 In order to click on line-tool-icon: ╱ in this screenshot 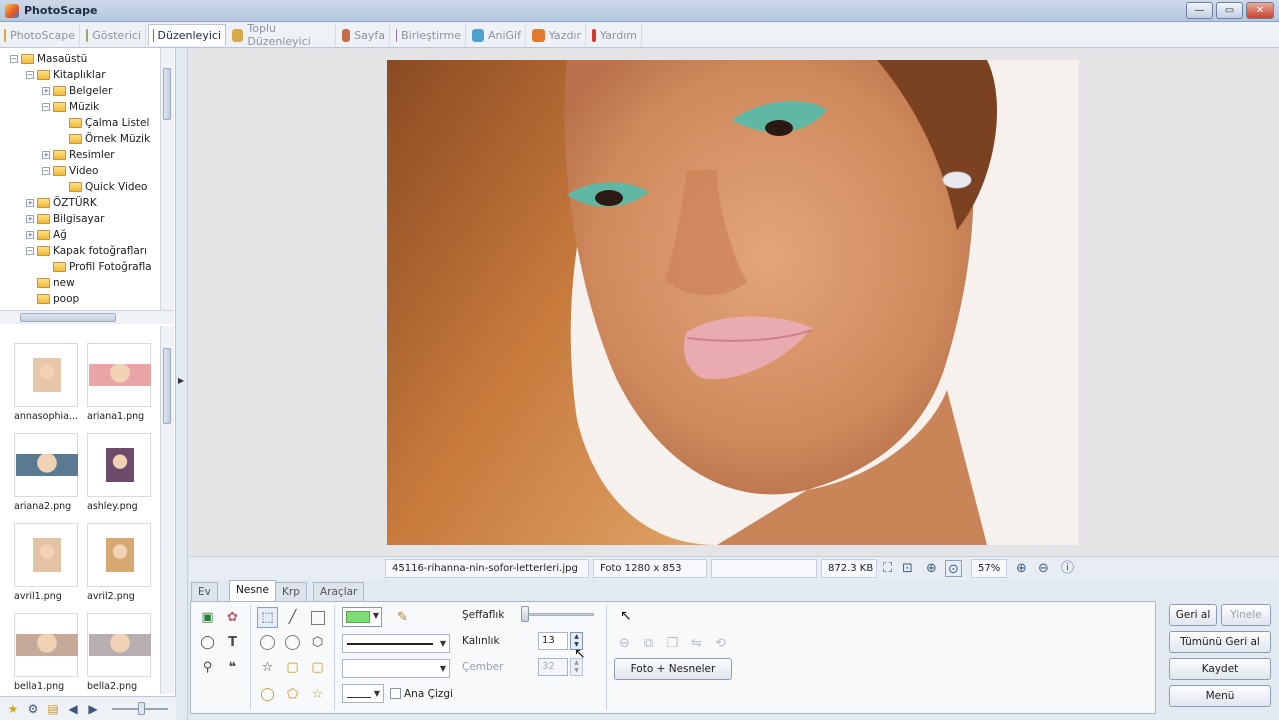, I will do `click(292, 617)`.